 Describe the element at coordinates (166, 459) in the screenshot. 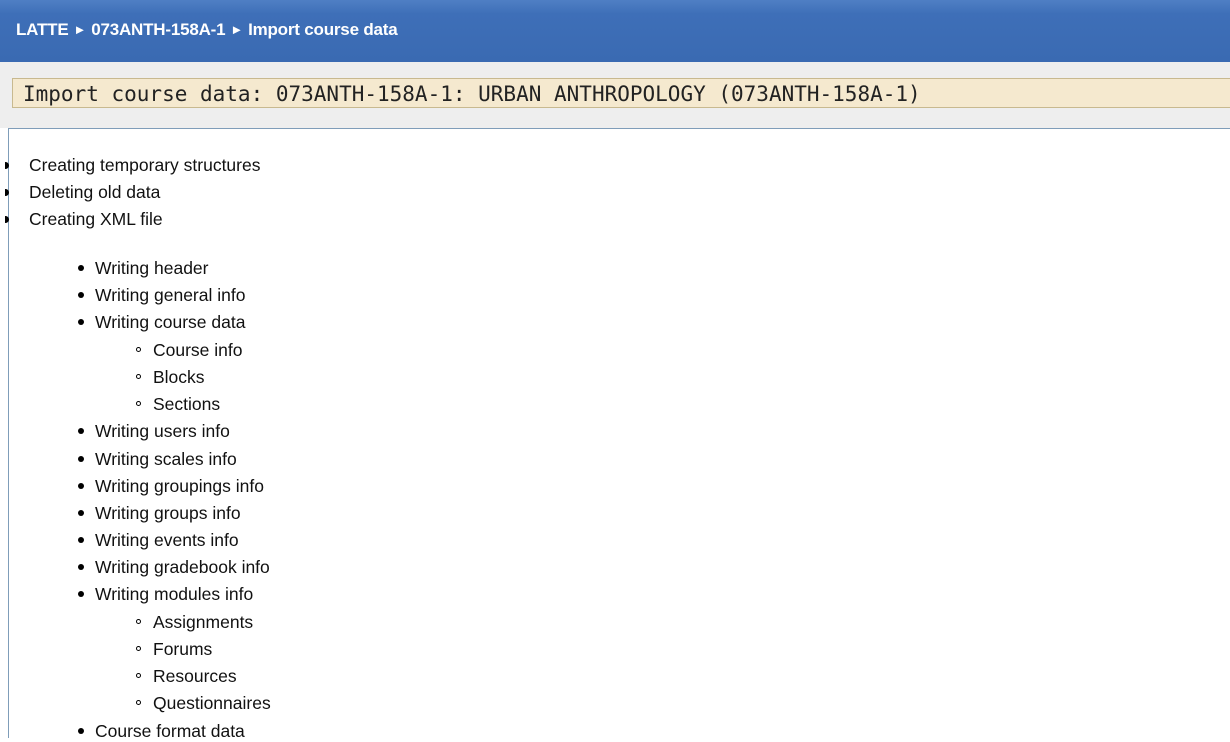

I see `step-label: Writing scales info` at that location.